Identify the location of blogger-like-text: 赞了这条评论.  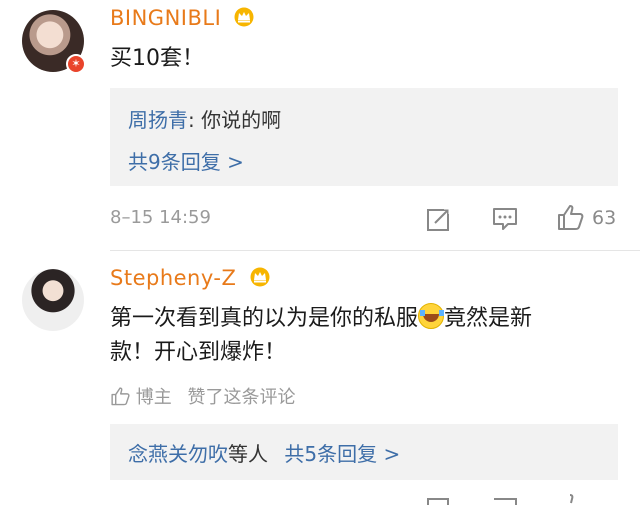
(241, 397).